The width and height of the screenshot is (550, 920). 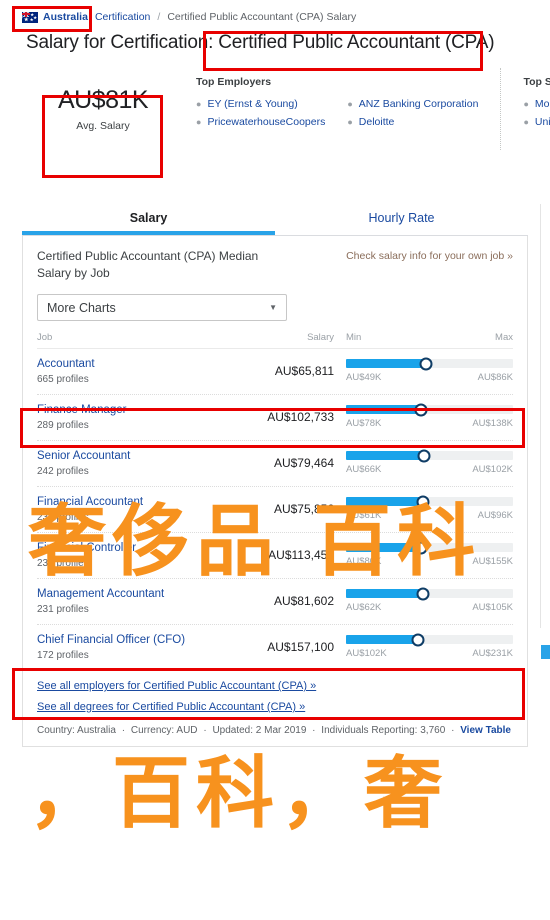 I want to click on job-profile-count: 289 profiles, so click(x=63, y=425).